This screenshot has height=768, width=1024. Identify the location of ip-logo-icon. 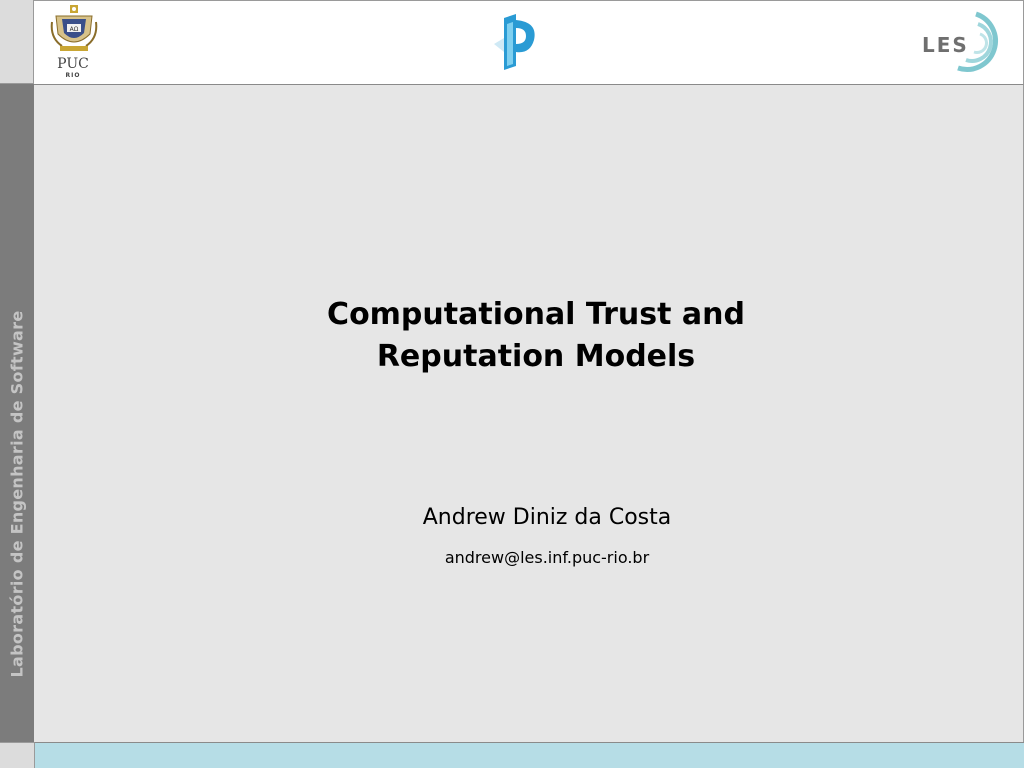
(514, 42).